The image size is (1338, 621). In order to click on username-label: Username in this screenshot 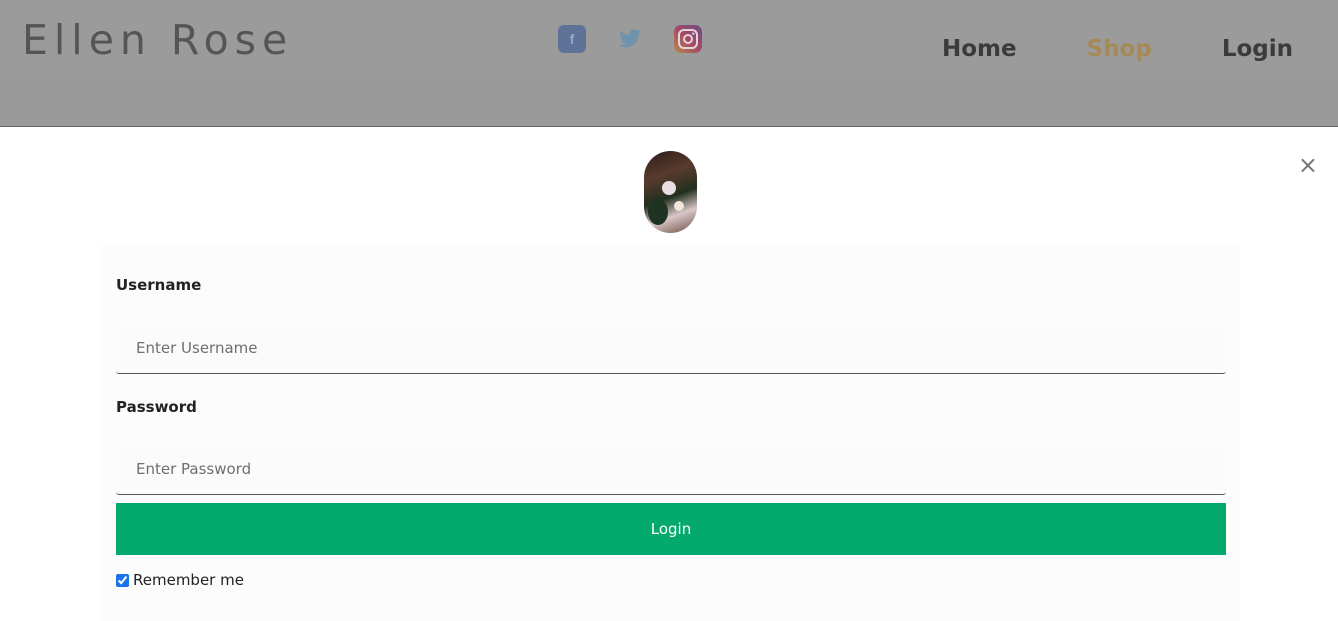, I will do `click(159, 285)`.